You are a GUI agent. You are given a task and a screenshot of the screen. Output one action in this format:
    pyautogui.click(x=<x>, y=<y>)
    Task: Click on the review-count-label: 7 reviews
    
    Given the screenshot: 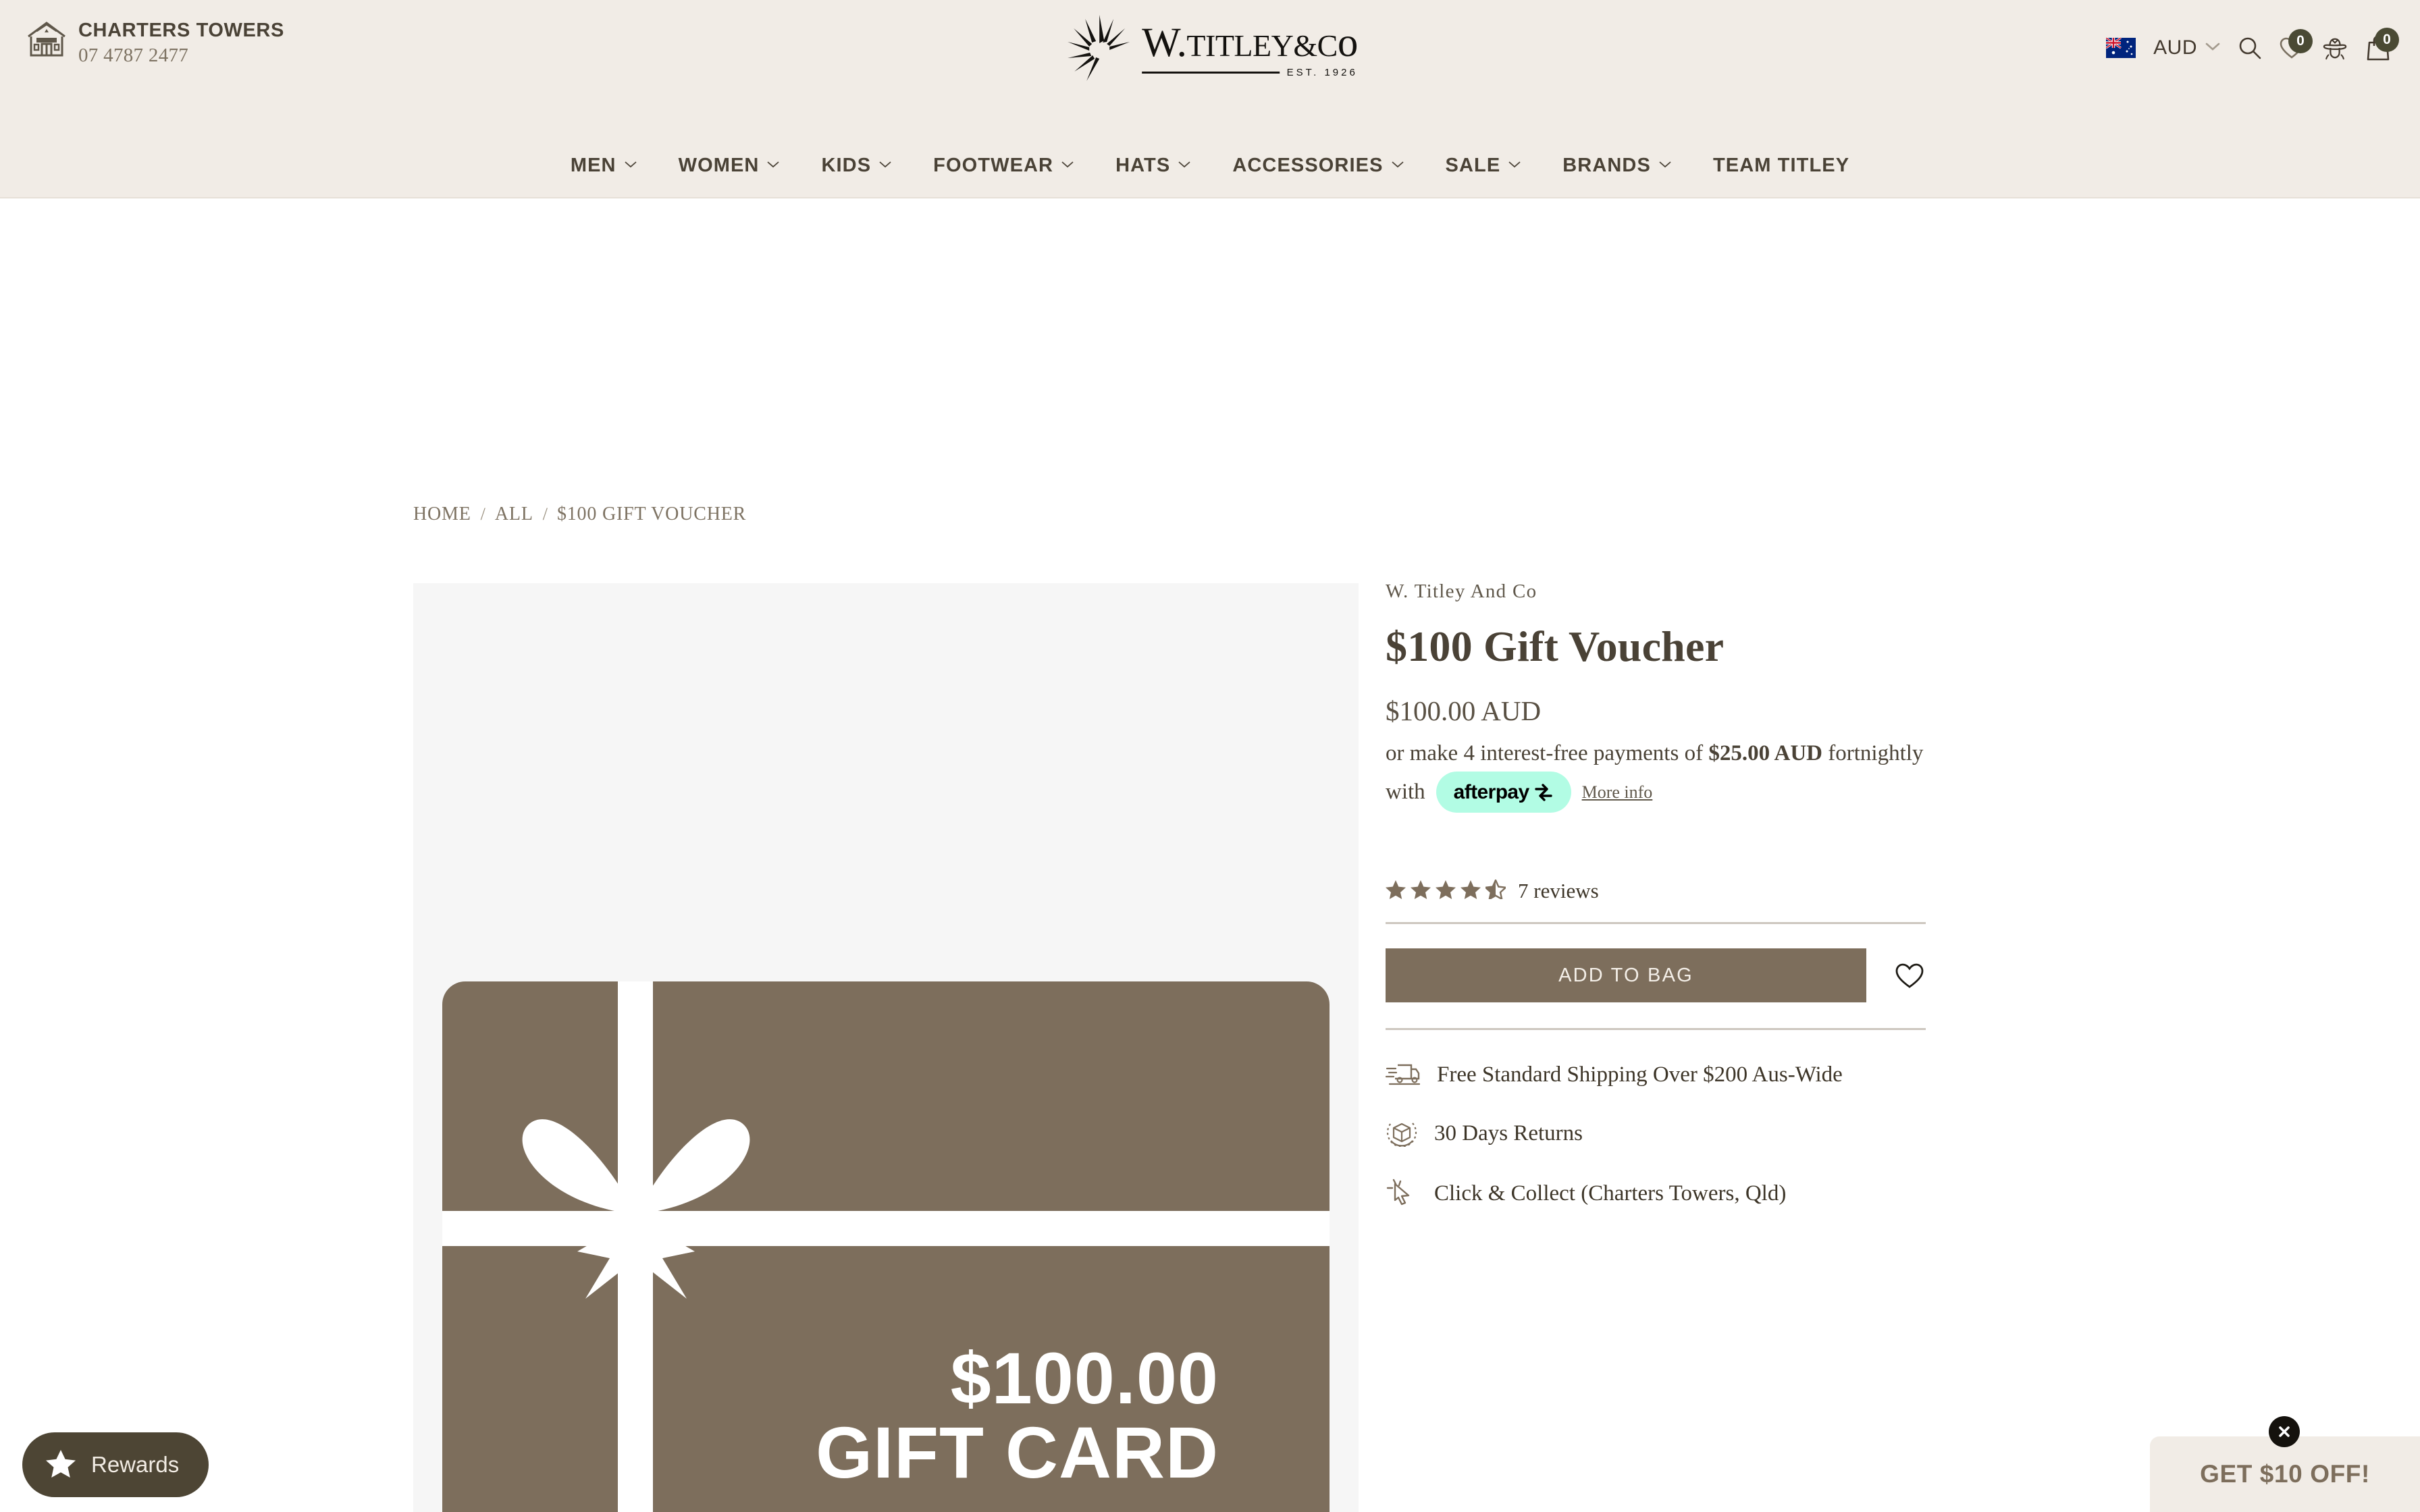 What is the action you would take?
    pyautogui.click(x=1558, y=891)
    